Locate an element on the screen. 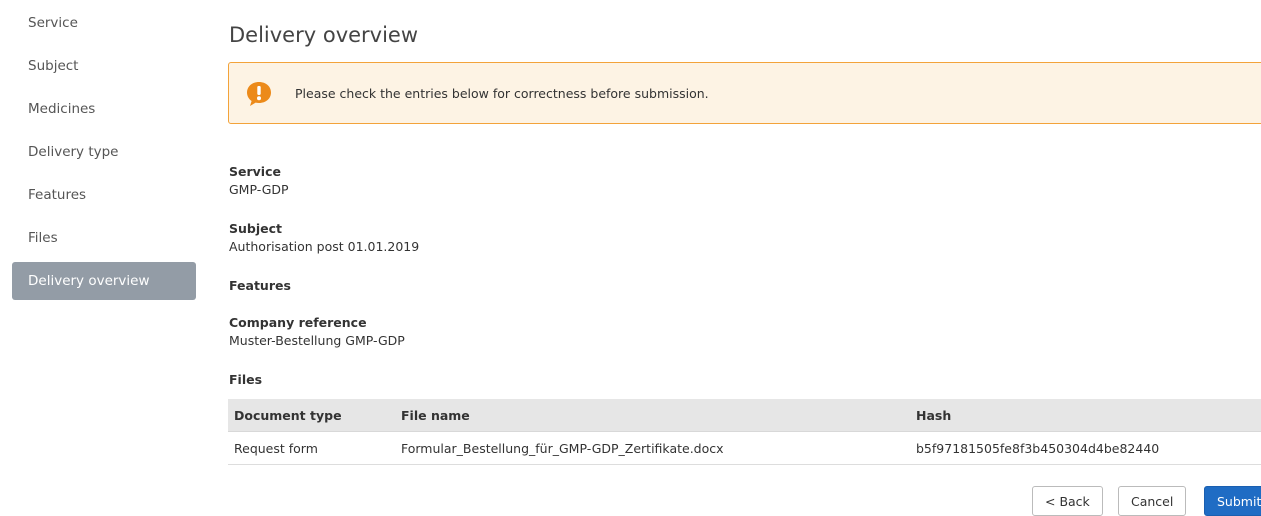 Image resolution: width=1261 pixels, height=516 pixels. cancel-button: Cancel is located at coordinates (1152, 501).